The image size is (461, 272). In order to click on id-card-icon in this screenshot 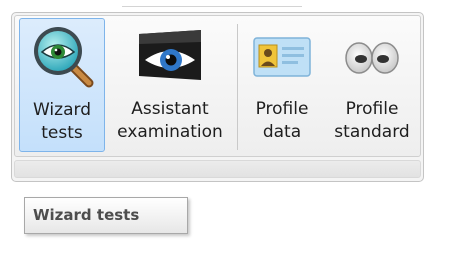, I will do `click(282, 57)`.